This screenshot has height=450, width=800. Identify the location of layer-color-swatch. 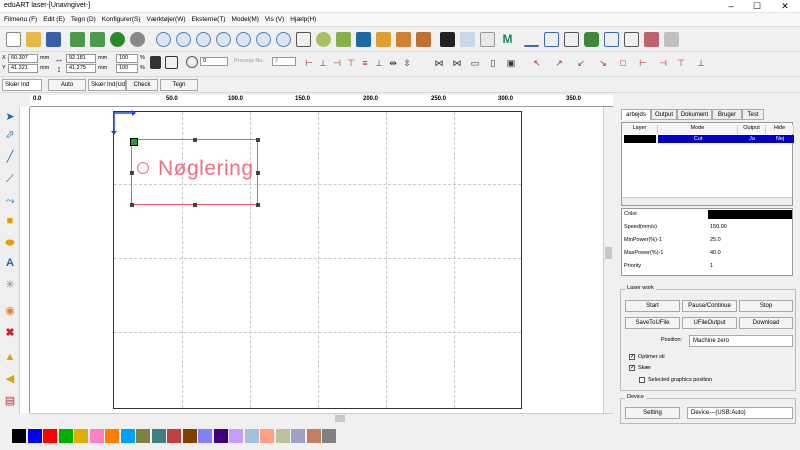
(640, 139).